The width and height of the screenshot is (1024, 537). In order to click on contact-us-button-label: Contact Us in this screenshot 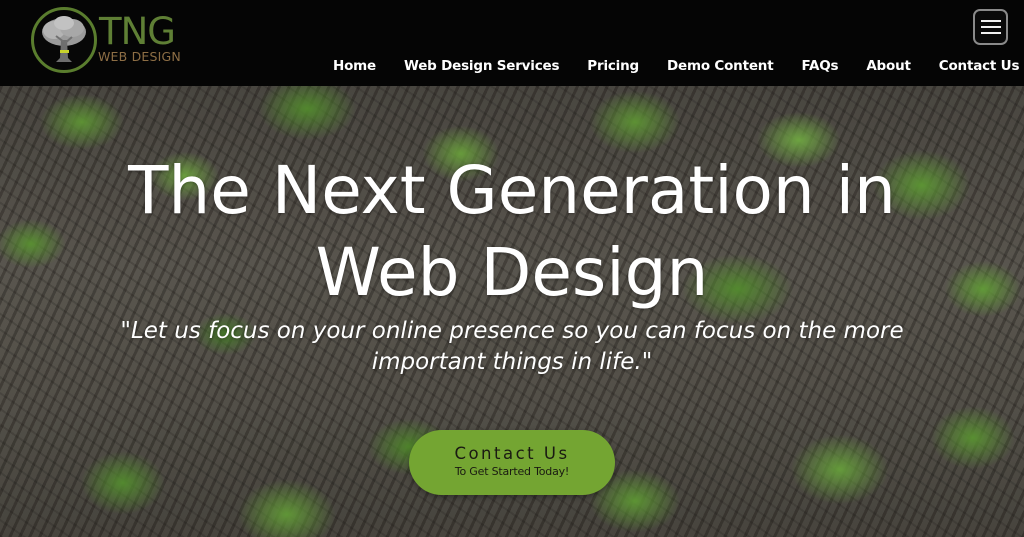, I will do `click(512, 453)`.